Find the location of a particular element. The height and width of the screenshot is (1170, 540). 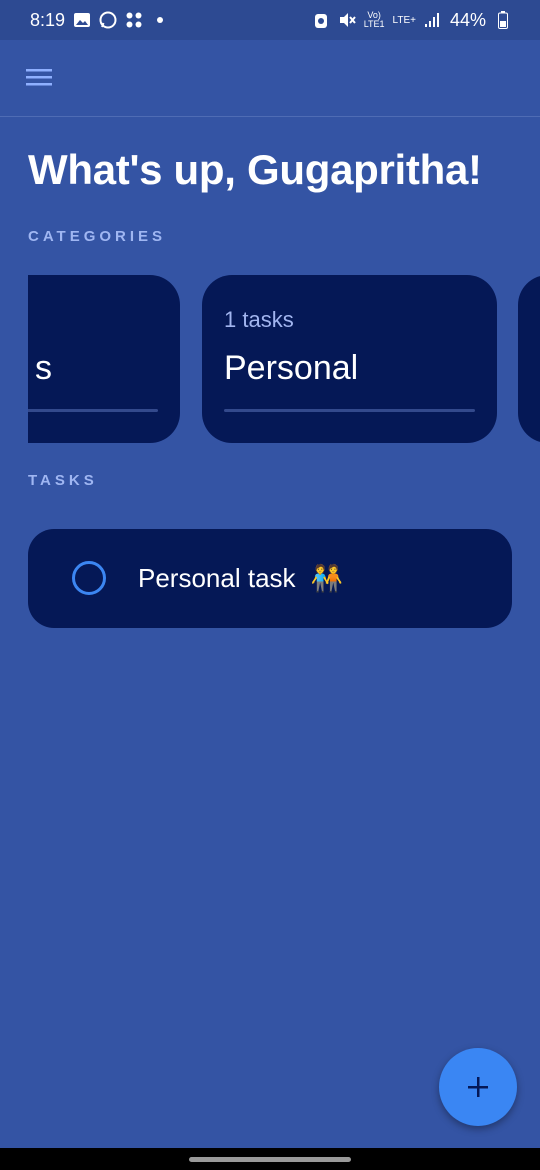

home-gesture-handle is located at coordinates (270, 1159).